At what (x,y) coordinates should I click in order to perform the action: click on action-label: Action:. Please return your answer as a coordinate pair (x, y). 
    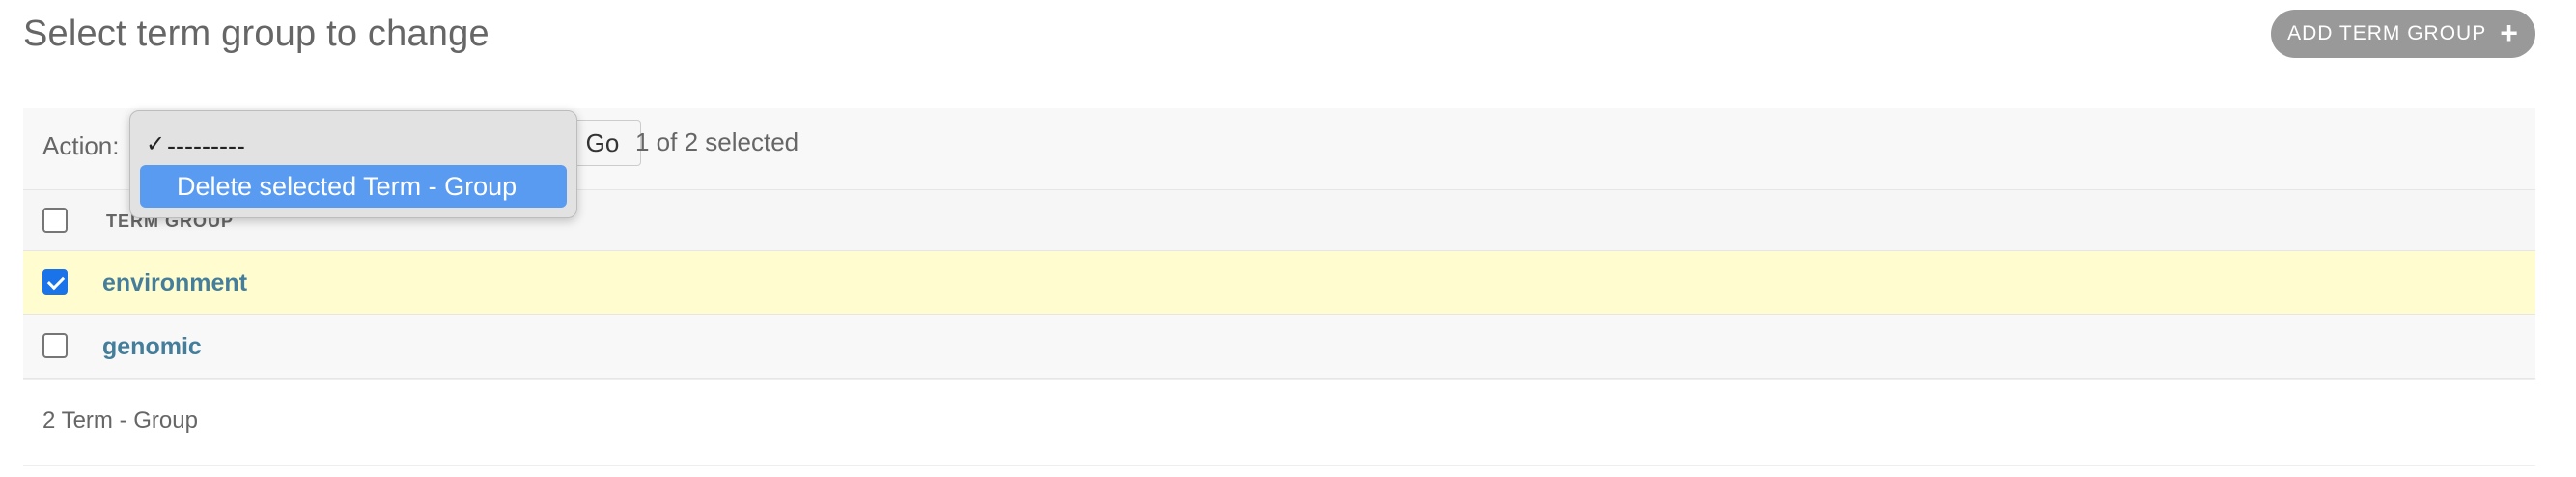
    Looking at the image, I should click on (81, 145).